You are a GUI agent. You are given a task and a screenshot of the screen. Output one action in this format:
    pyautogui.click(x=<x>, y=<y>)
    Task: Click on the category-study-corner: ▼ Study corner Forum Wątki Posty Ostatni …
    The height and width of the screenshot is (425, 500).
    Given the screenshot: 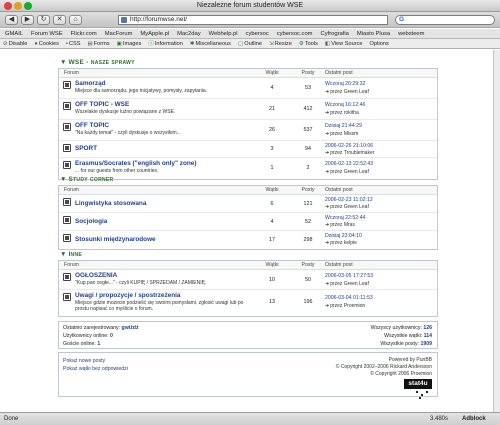 What is the action you would take?
    pyautogui.click(x=248, y=212)
    